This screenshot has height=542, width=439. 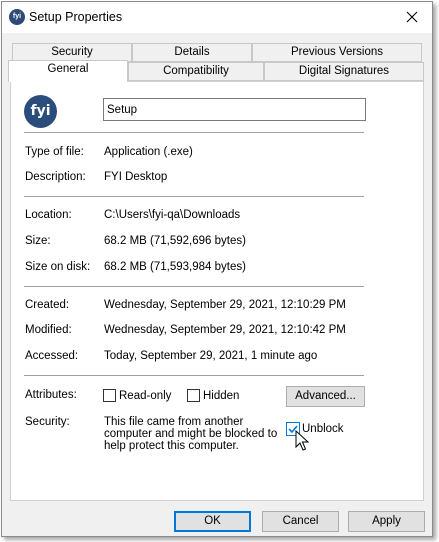 What do you see at coordinates (175, 267) in the screenshot?
I see `size-on-disk-value: 68.2 MB (71,593,984 bytes)` at bounding box center [175, 267].